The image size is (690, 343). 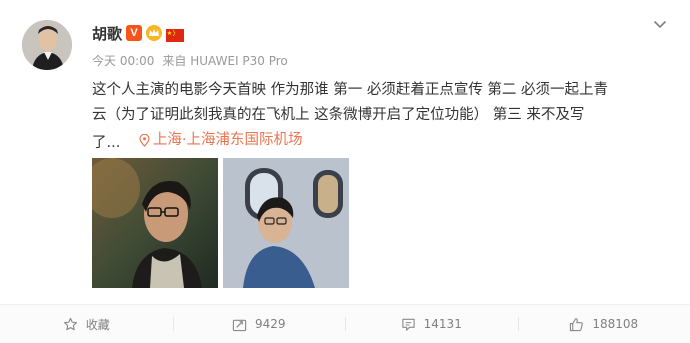 What do you see at coordinates (154, 33) in the screenshot?
I see `crown-icon` at bounding box center [154, 33].